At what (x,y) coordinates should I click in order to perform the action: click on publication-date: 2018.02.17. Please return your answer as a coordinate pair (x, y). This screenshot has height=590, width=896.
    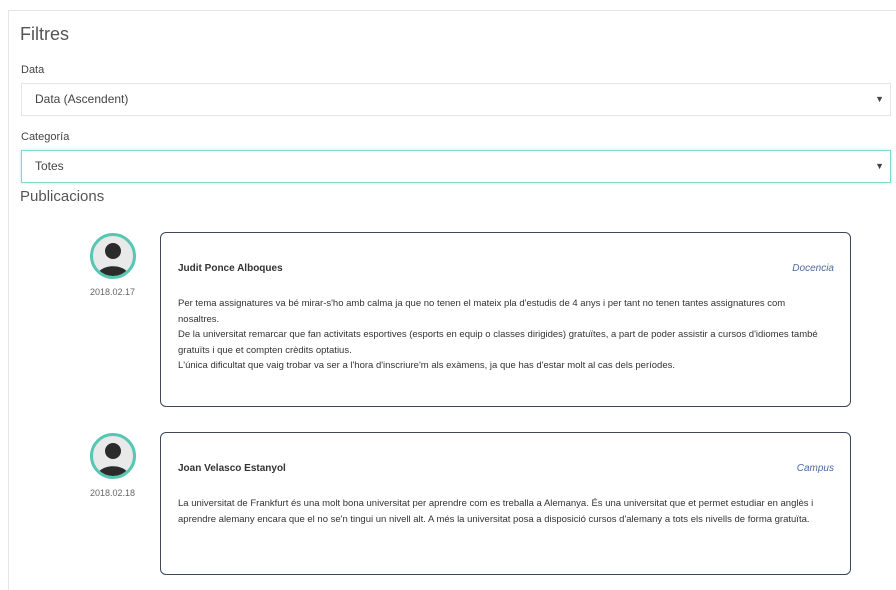
    Looking at the image, I should click on (113, 292).